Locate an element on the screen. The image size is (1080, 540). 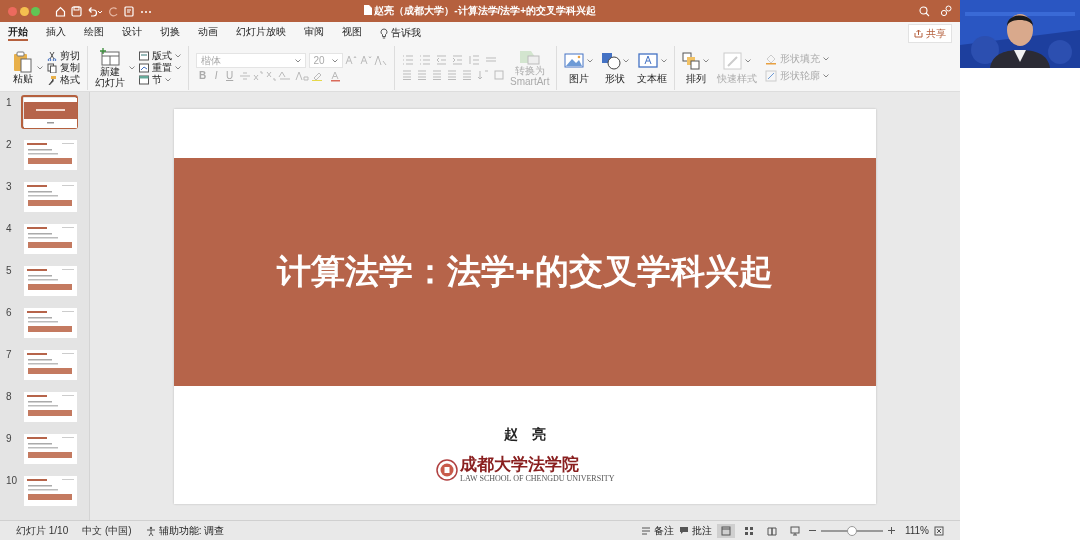
quick-styles-icon is located at coordinates (732, 60).